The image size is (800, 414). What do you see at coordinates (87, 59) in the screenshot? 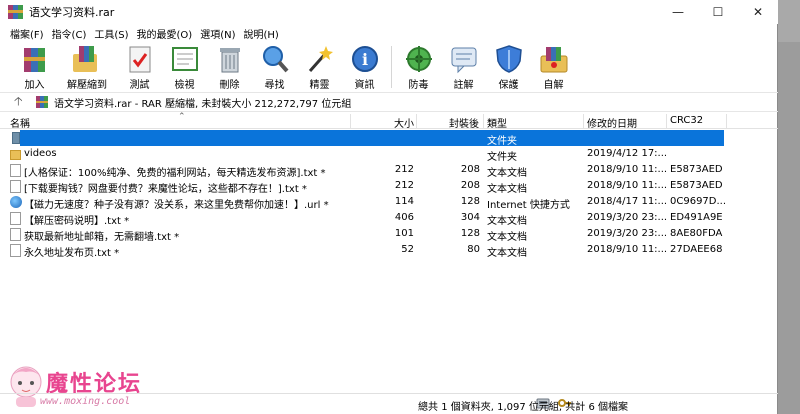
I see `extract-to-icon` at bounding box center [87, 59].